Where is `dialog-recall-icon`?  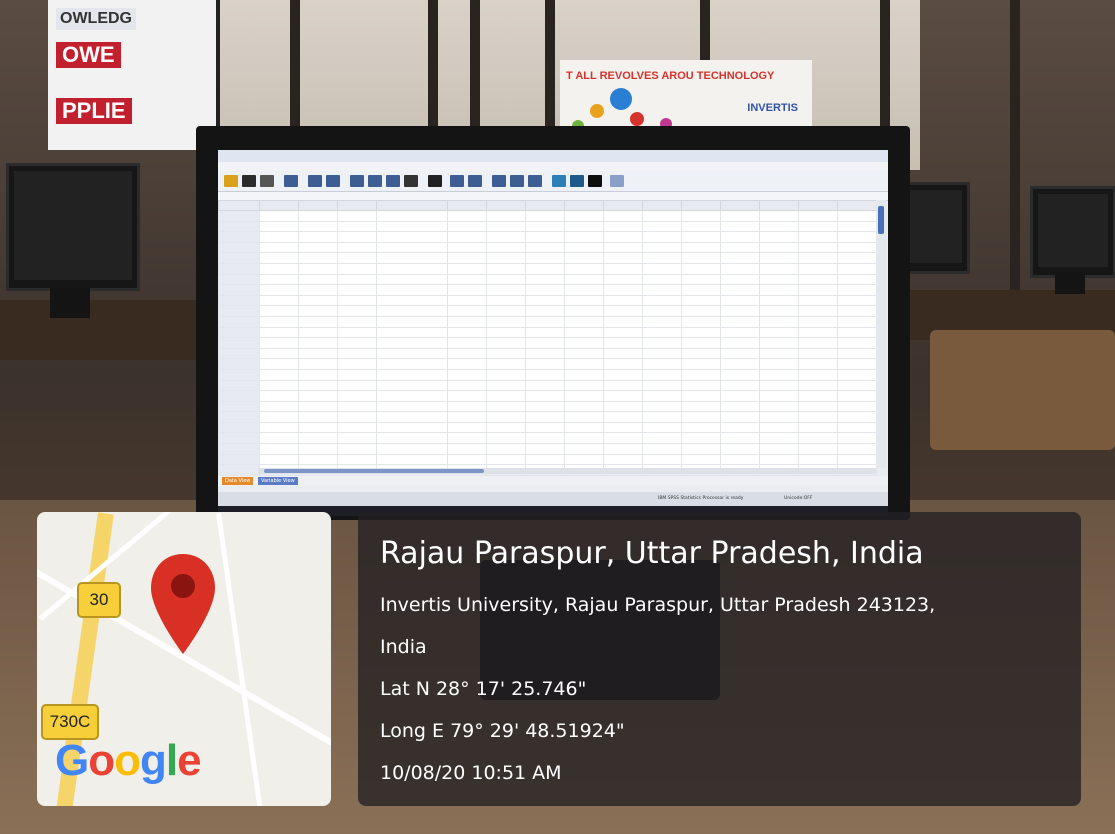 dialog-recall-icon is located at coordinates (291, 181).